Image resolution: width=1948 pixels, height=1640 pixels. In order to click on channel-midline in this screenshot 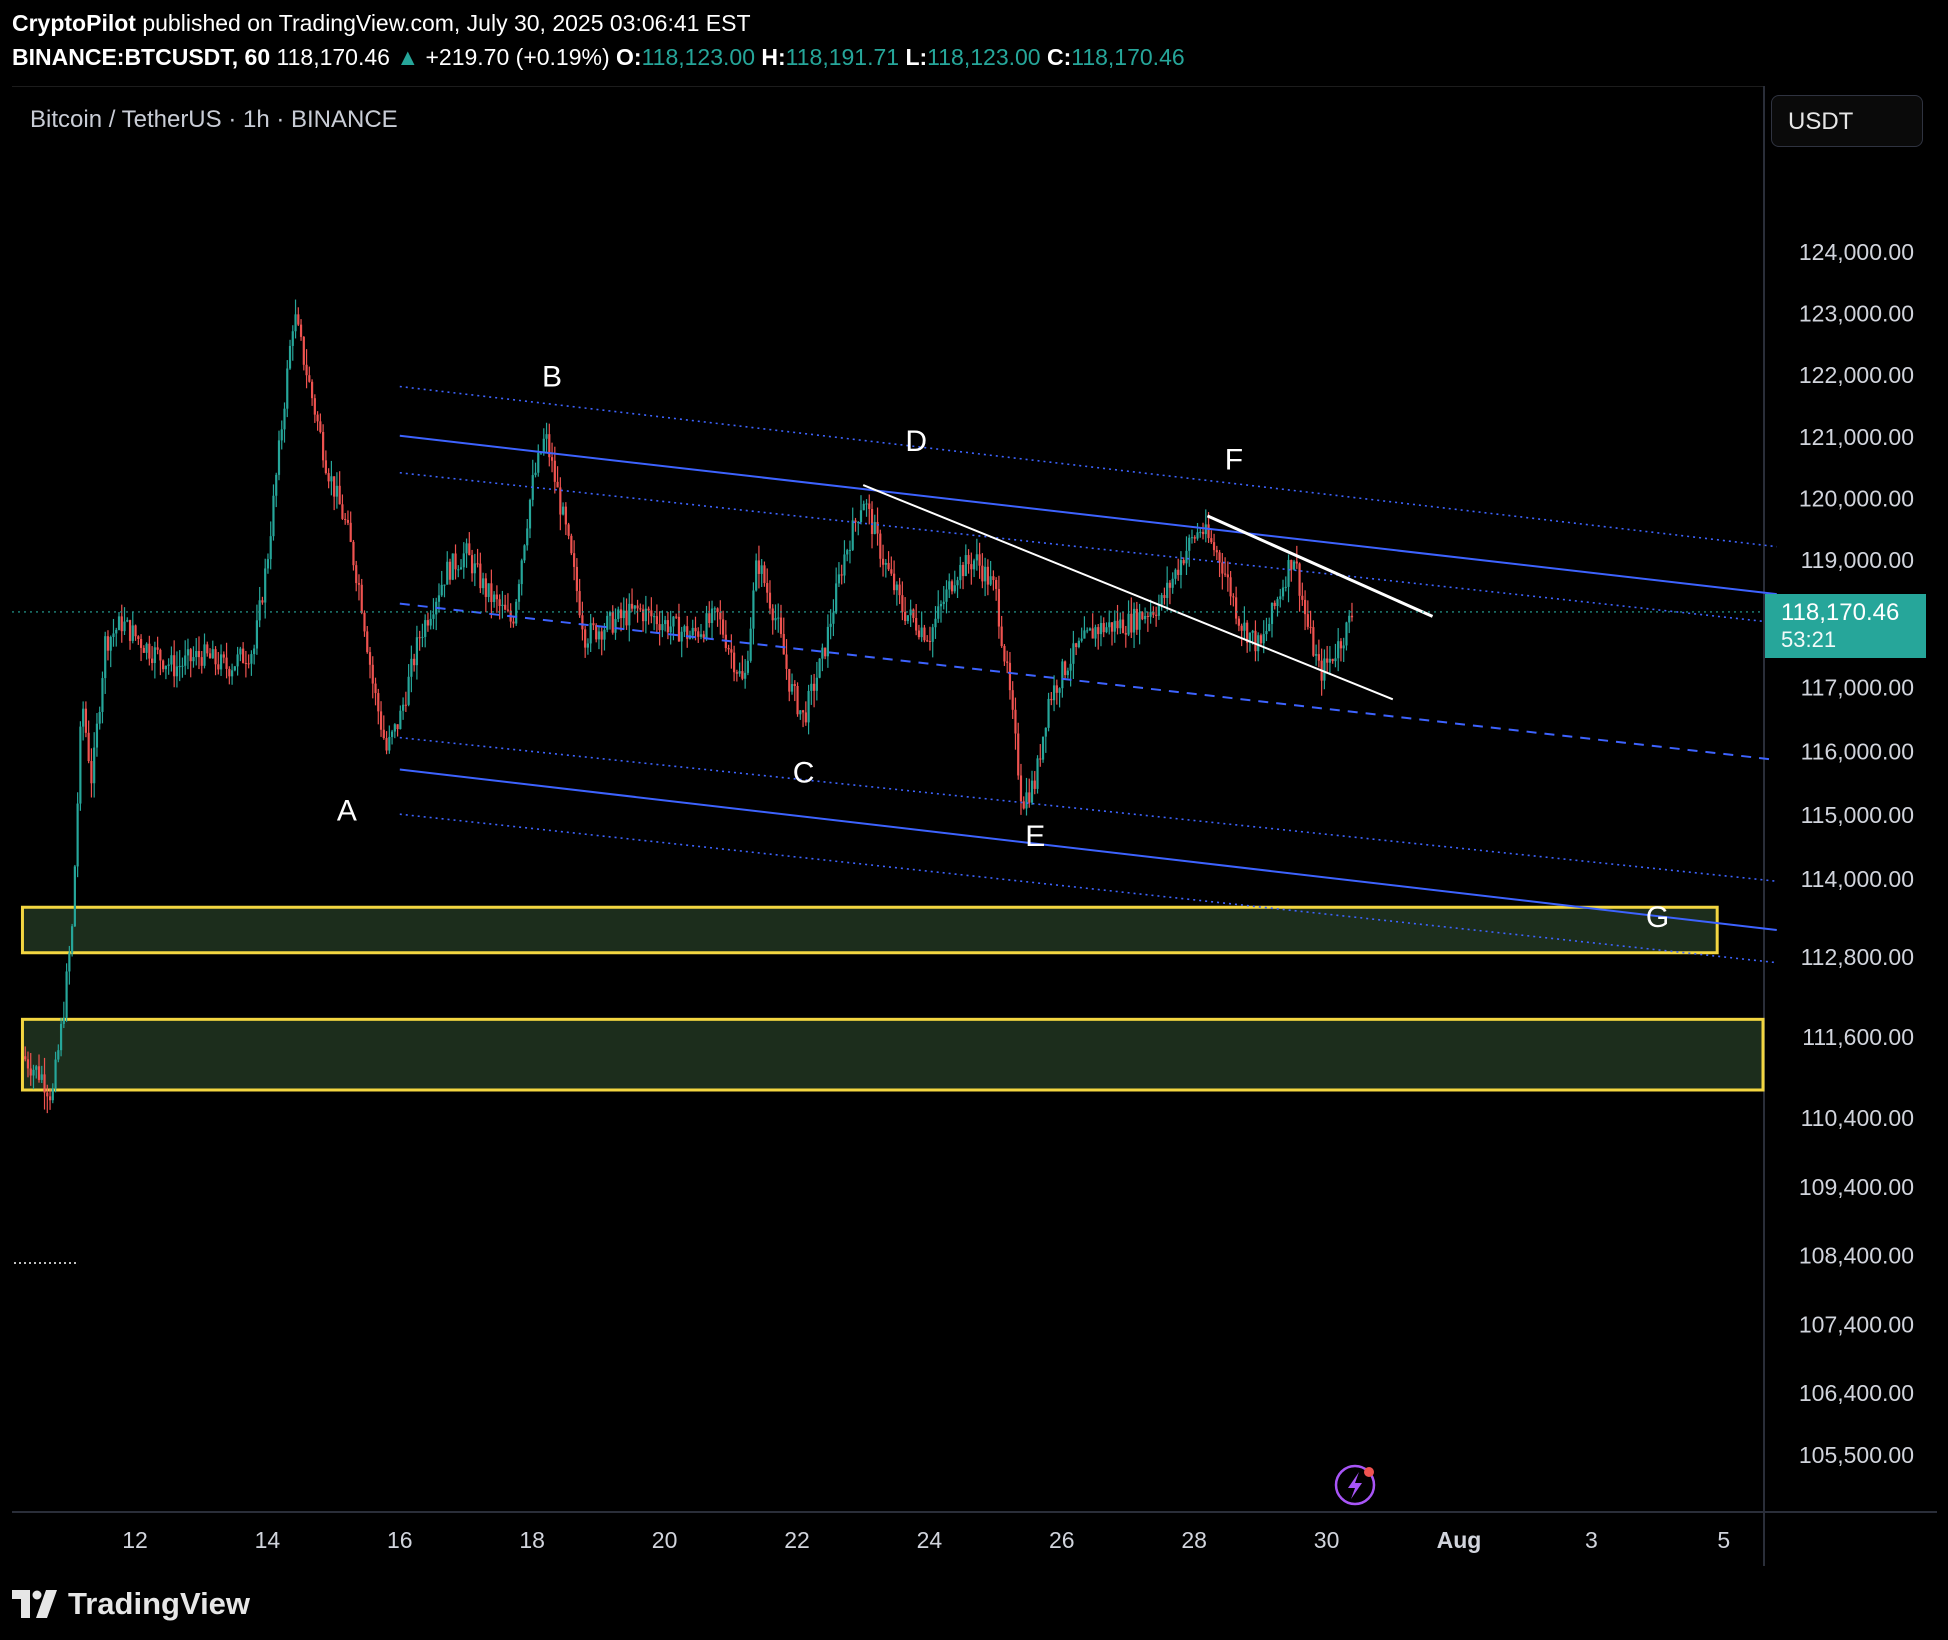, I will do `click(1088, 681)`.